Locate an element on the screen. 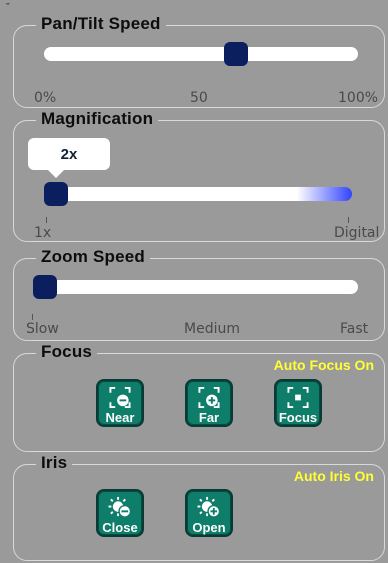 The height and width of the screenshot is (563, 388). pan-tilt-label-mid: 50 is located at coordinates (199, 98).